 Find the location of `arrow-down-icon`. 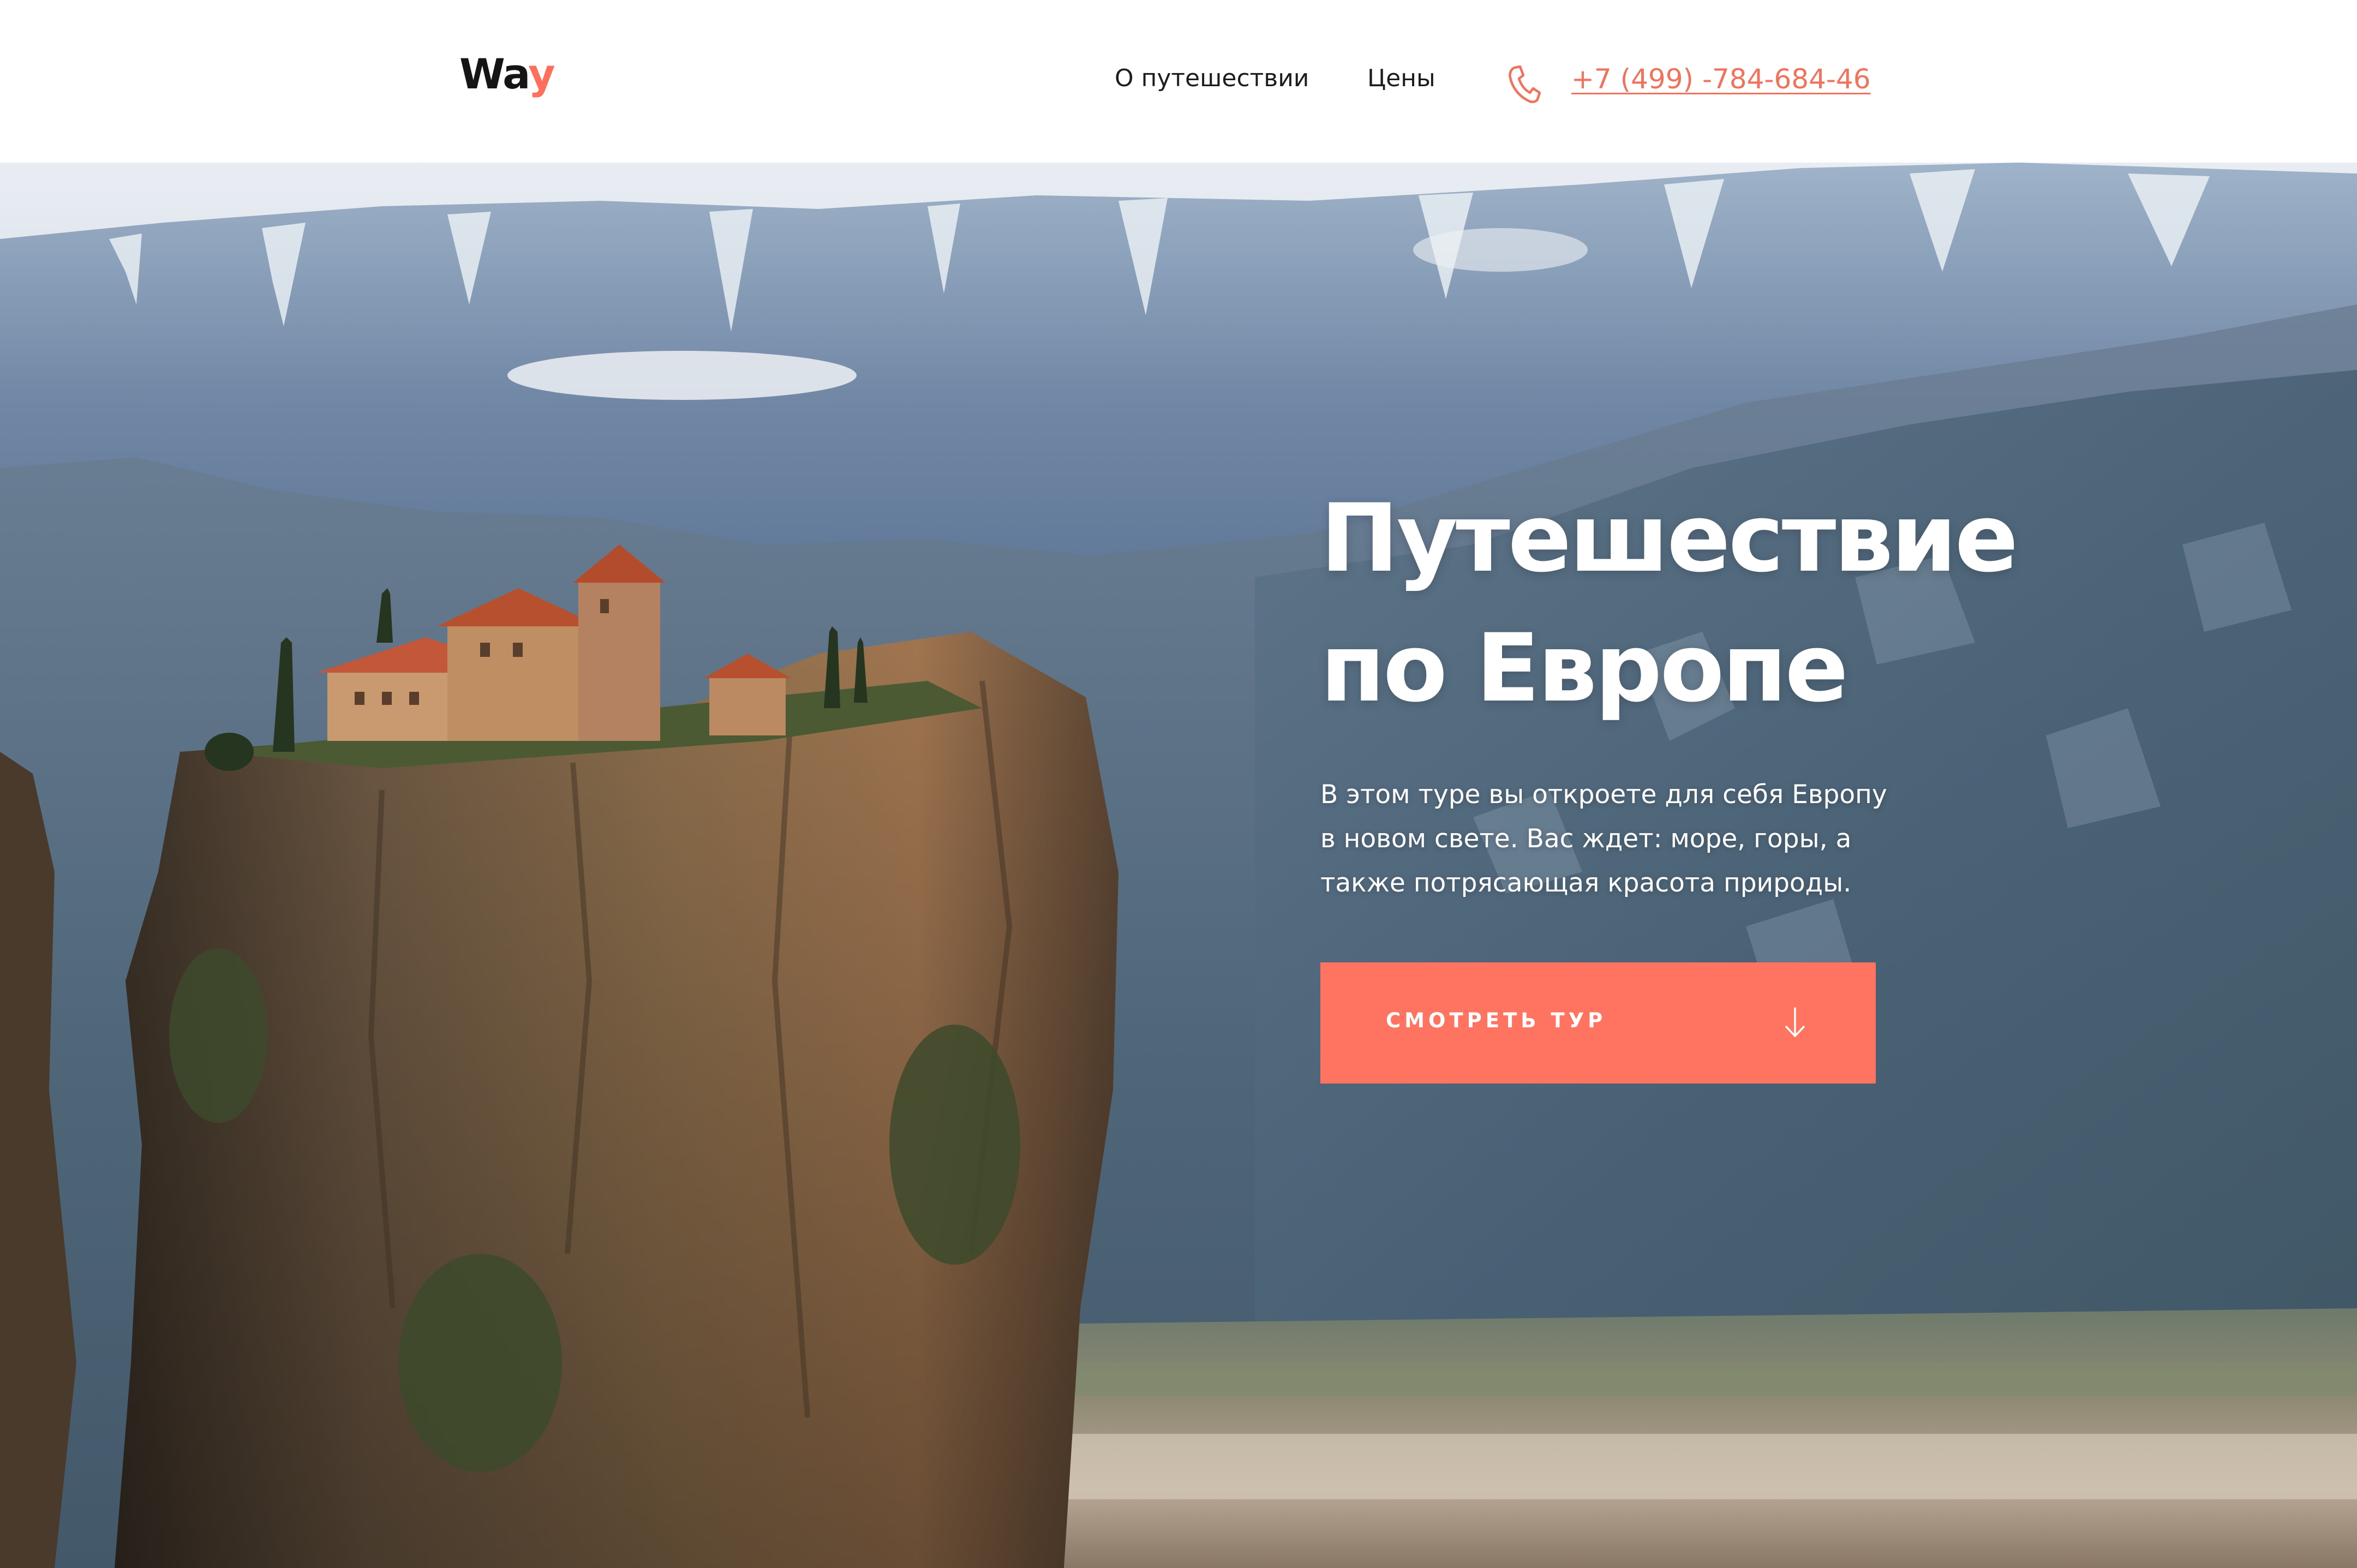

arrow-down-icon is located at coordinates (1795, 1022).